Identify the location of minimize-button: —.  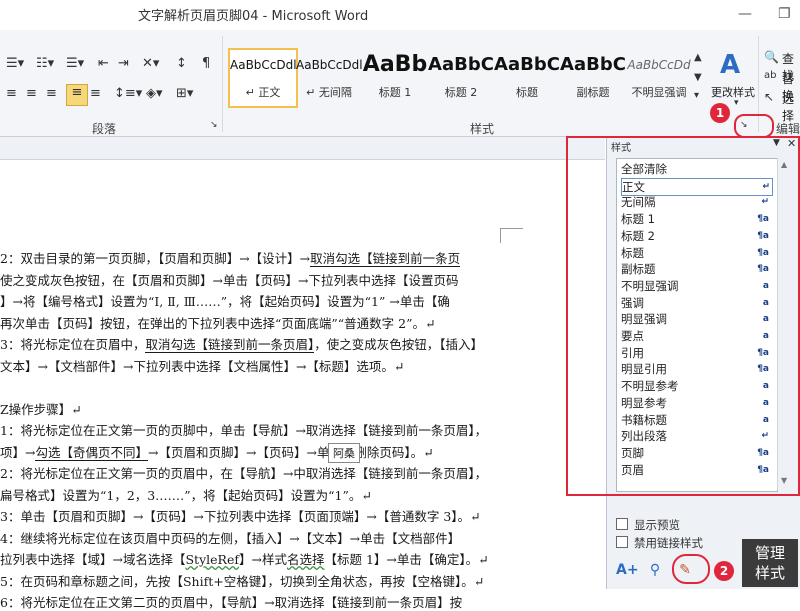
(745, 14).